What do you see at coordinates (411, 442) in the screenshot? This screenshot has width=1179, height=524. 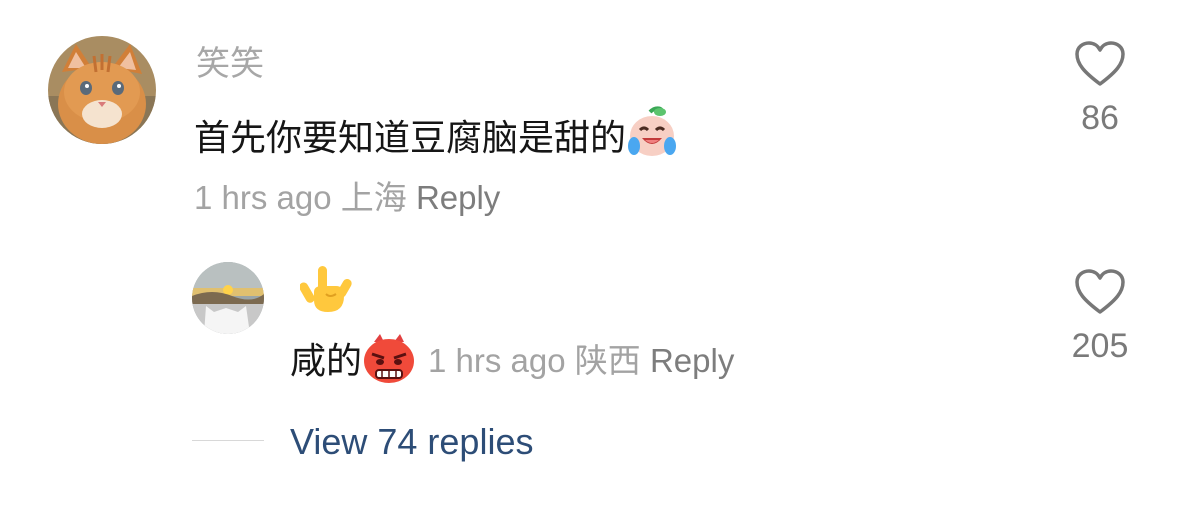 I see `view-replies-link: View 74 replies` at bounding box center [411, 442].